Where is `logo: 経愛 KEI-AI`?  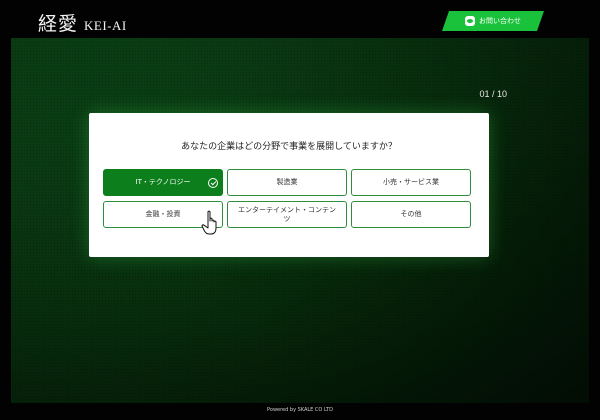
logo: 経愛 KEI-AI is located at coordinates (82, 22).